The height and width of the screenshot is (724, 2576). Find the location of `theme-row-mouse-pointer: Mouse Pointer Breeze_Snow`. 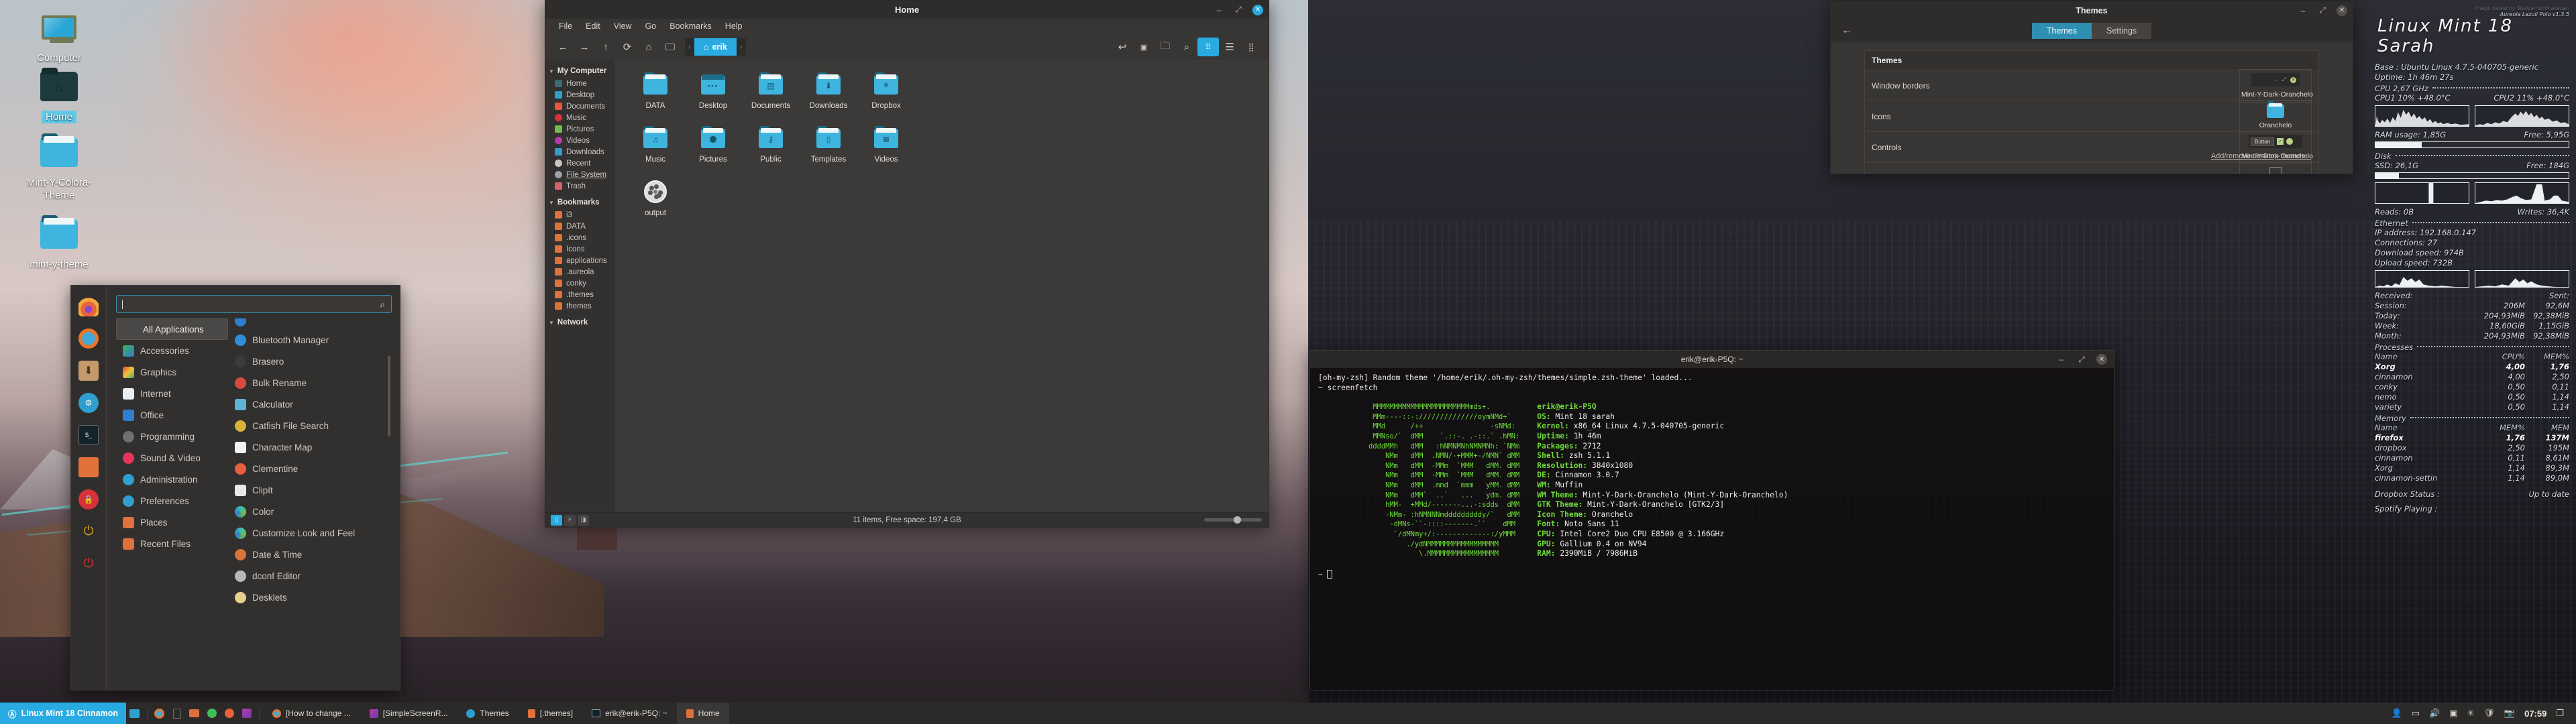

theme-row-mouse-pointer: Mouse Pointer Breeze_Snow is located at coordinates (2091, 167).